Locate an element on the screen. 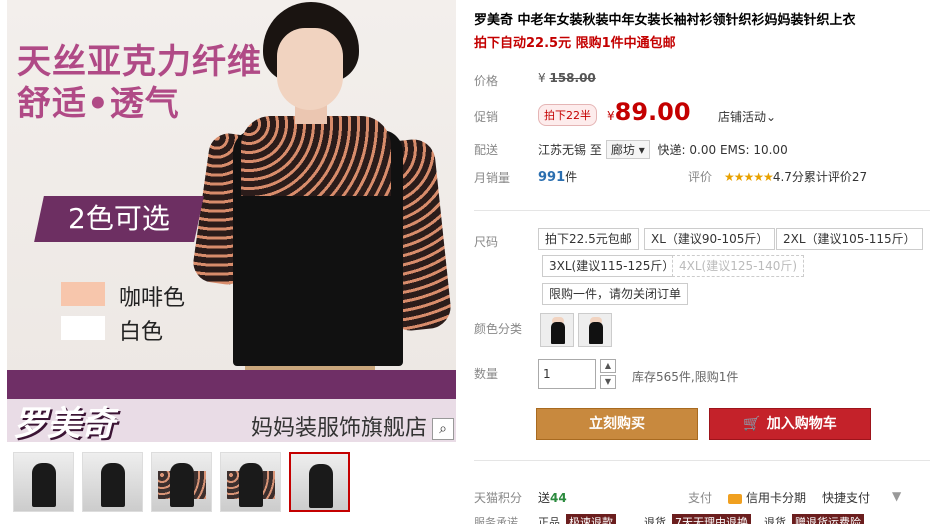  color-count-badge: 2色可选 is located at coordinates (119, 219).